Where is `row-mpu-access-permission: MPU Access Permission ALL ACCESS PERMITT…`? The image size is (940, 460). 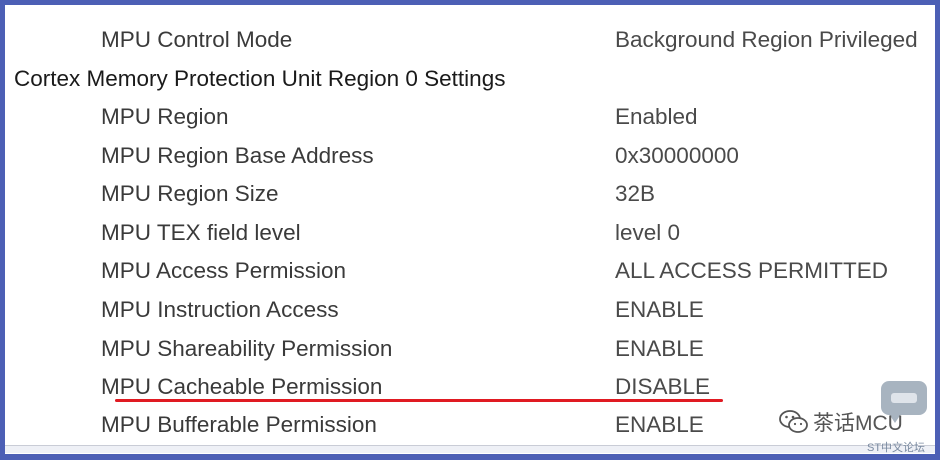 row-mpu-access-permission: MPU Access Permission ALL ACCESS PERMITT… is located at coordinates (470, 271).